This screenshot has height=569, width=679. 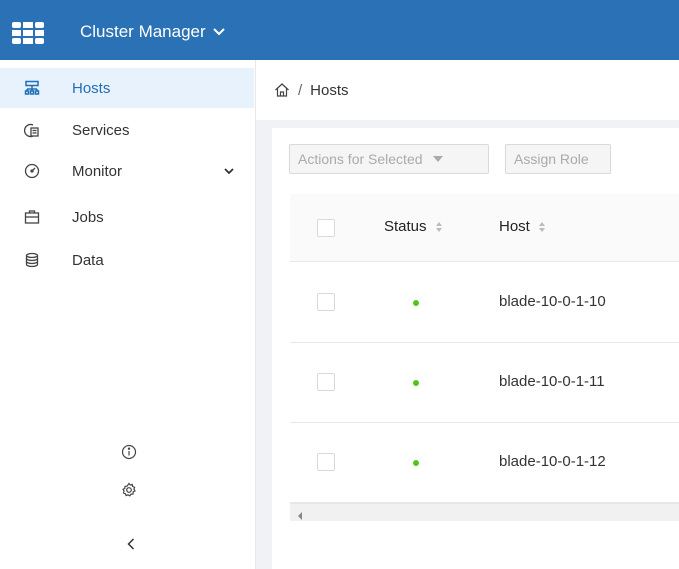 I want to click on column-header-status: Status, so click(x=413, y=226).